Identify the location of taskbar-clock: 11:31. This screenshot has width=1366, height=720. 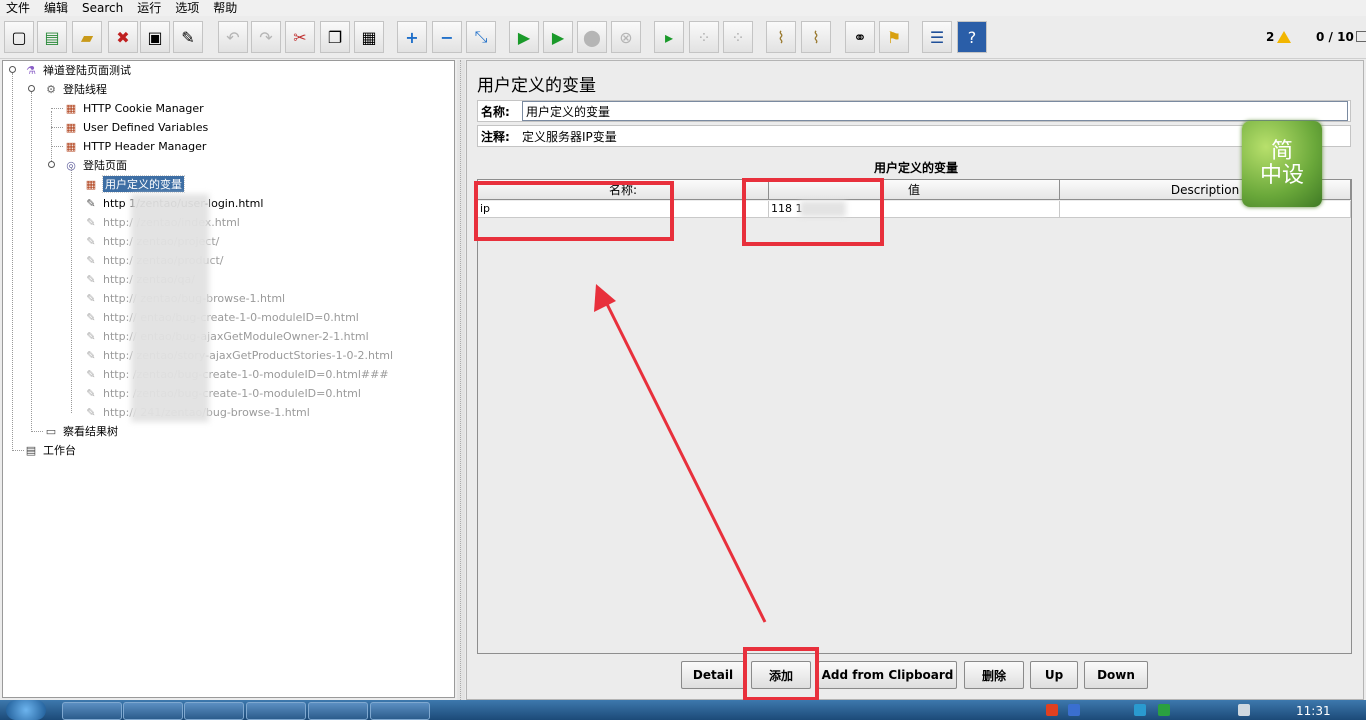
(1313, 711).